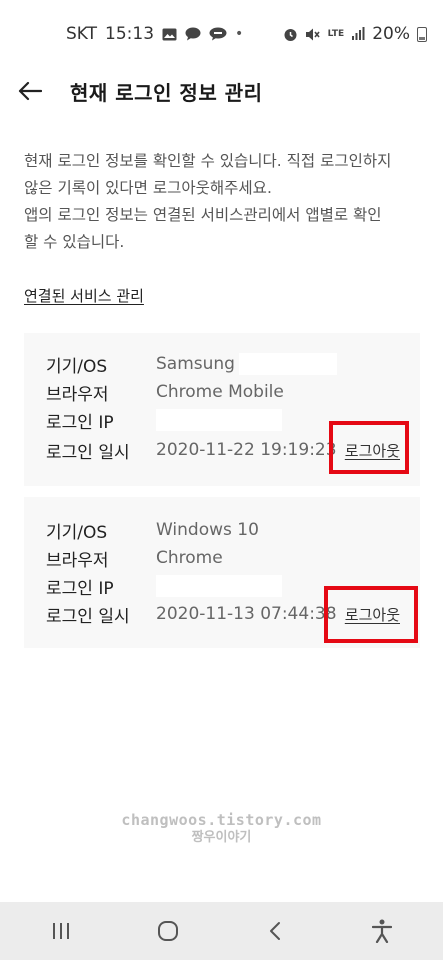 Image resolution: width=443 pixels, height=960 pixels. I want to click on back-icon, so click(274, 931).